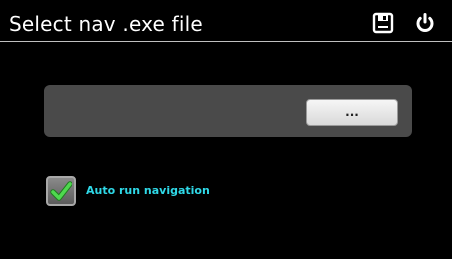  I want to click on power-icon, so click(425, 23).